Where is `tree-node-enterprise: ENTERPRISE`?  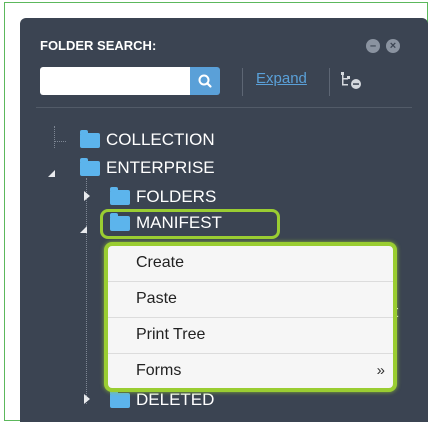 tree-node-enterprise: ENTERPRISE is located at coordinates (147, 167).